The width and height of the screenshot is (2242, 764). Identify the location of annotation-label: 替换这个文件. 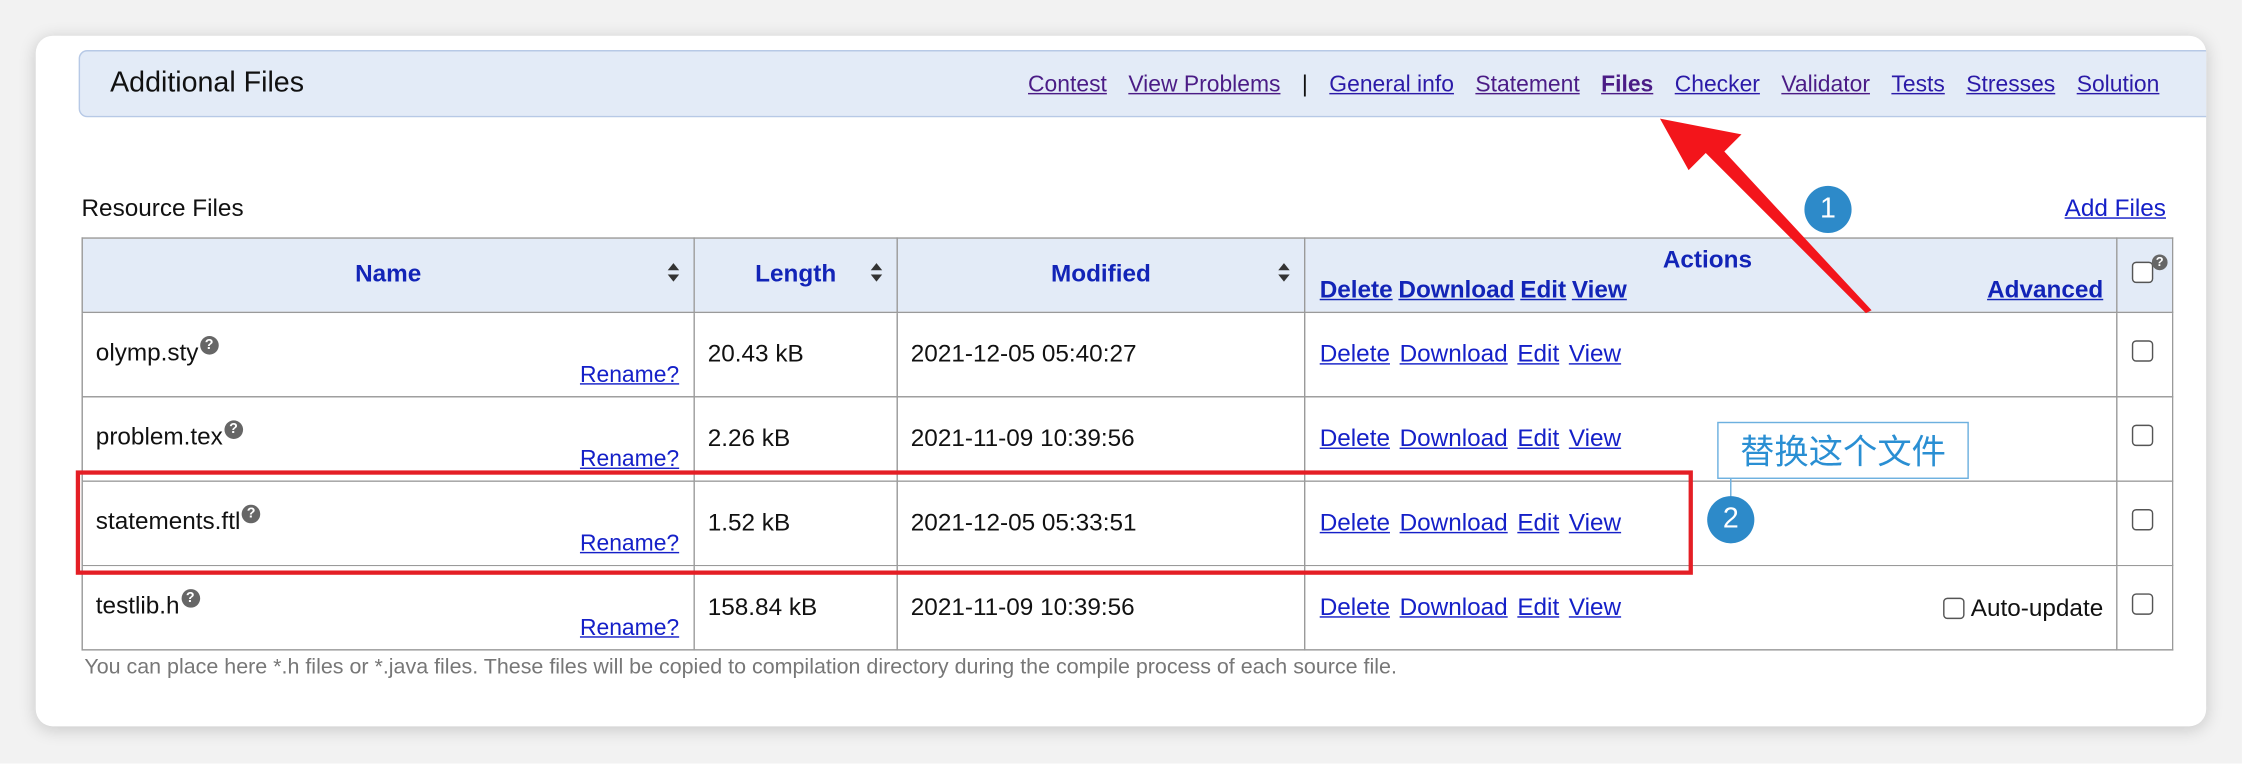
(1843, 450).